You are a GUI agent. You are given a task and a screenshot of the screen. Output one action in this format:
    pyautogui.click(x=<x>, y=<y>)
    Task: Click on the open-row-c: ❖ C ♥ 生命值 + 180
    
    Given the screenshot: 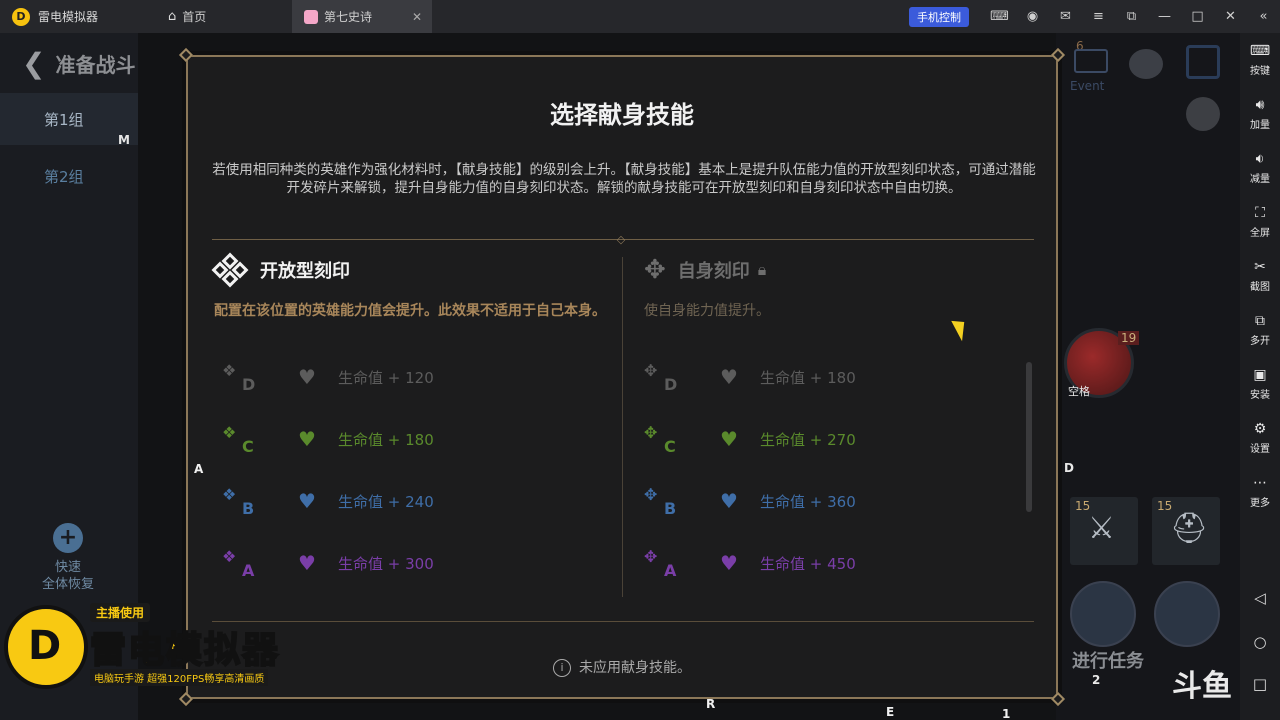 What is the action you would take?
    pyautogui.click(x=326, y=439)
    